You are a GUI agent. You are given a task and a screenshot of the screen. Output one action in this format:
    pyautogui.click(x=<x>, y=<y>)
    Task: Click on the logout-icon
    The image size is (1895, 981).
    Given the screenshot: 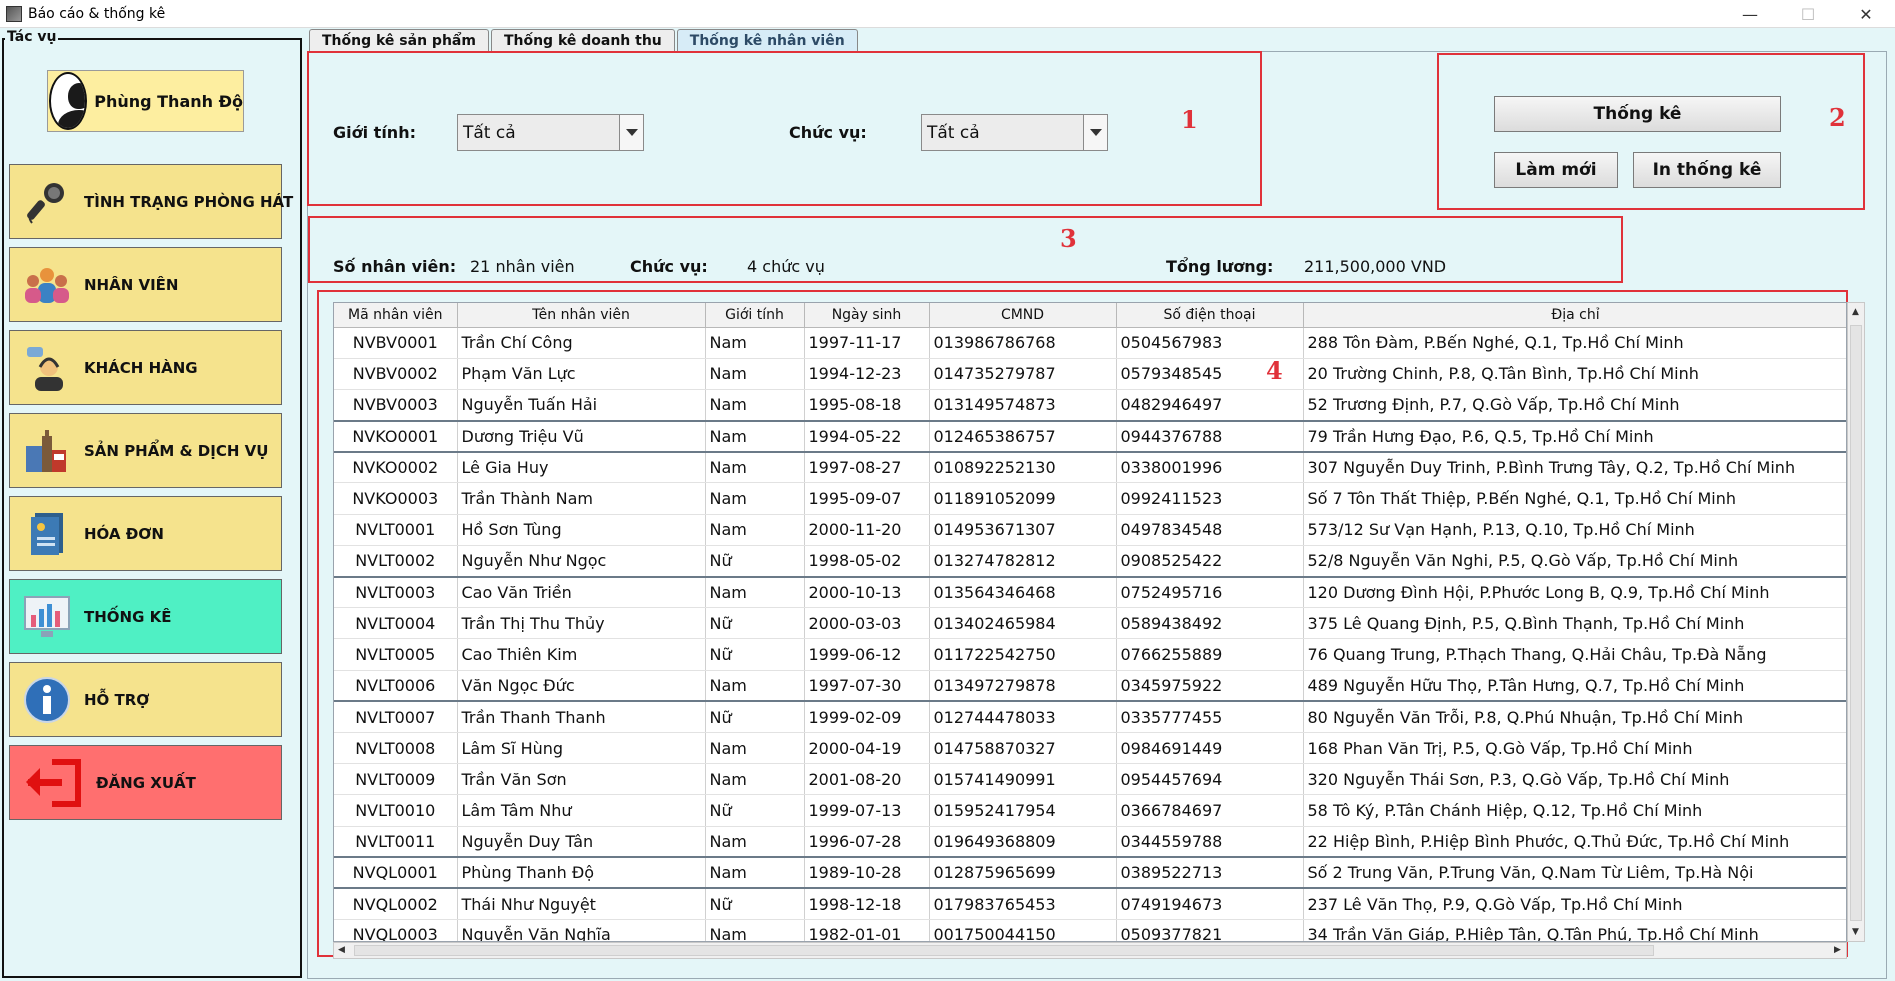 What is the action you would take?
    pyautogui.click(x=53, y=783)
    